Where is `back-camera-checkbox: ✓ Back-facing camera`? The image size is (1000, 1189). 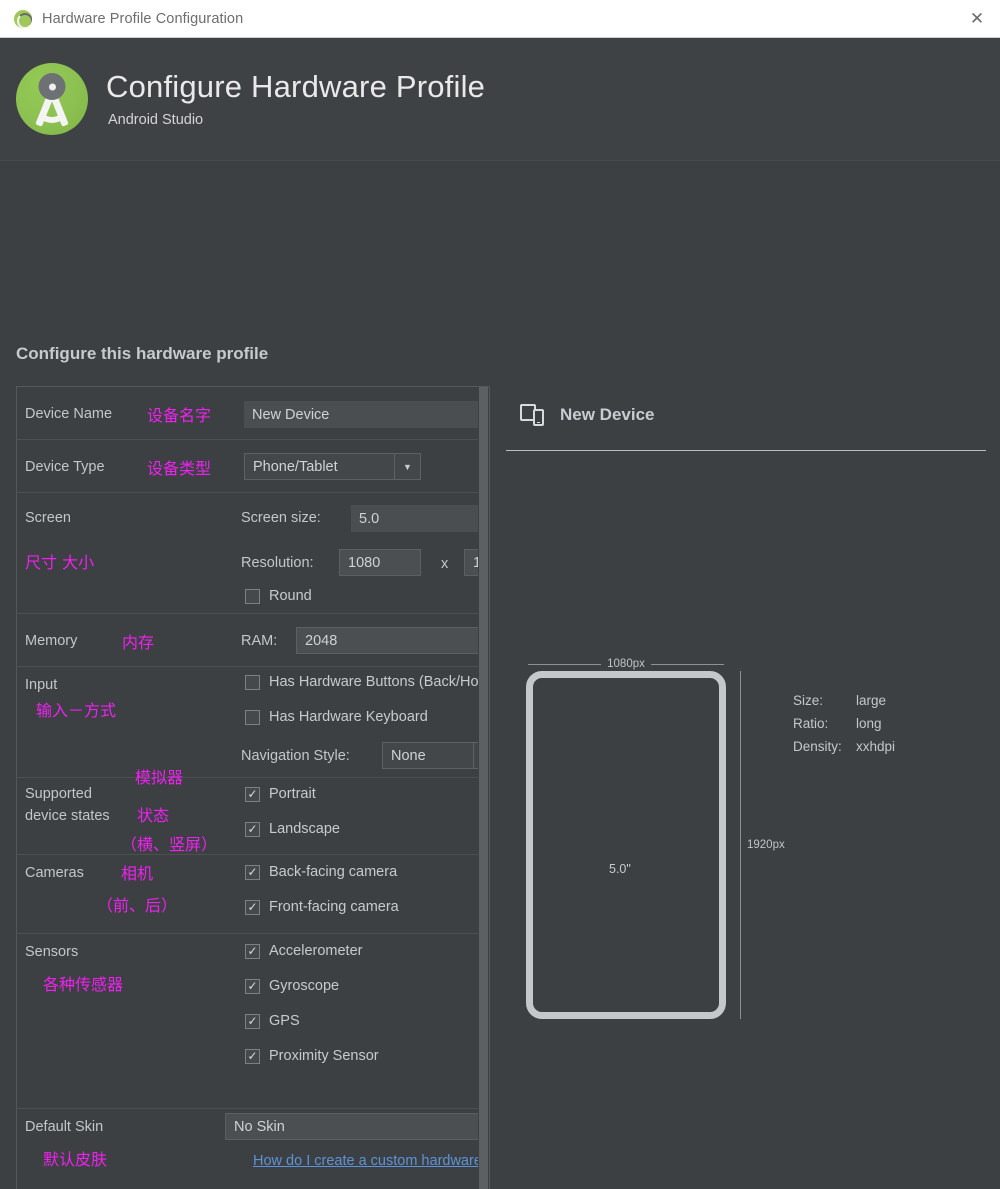 back-camera-checkbox: ✓ Back-facing camera is located at coordinates (321, 872).